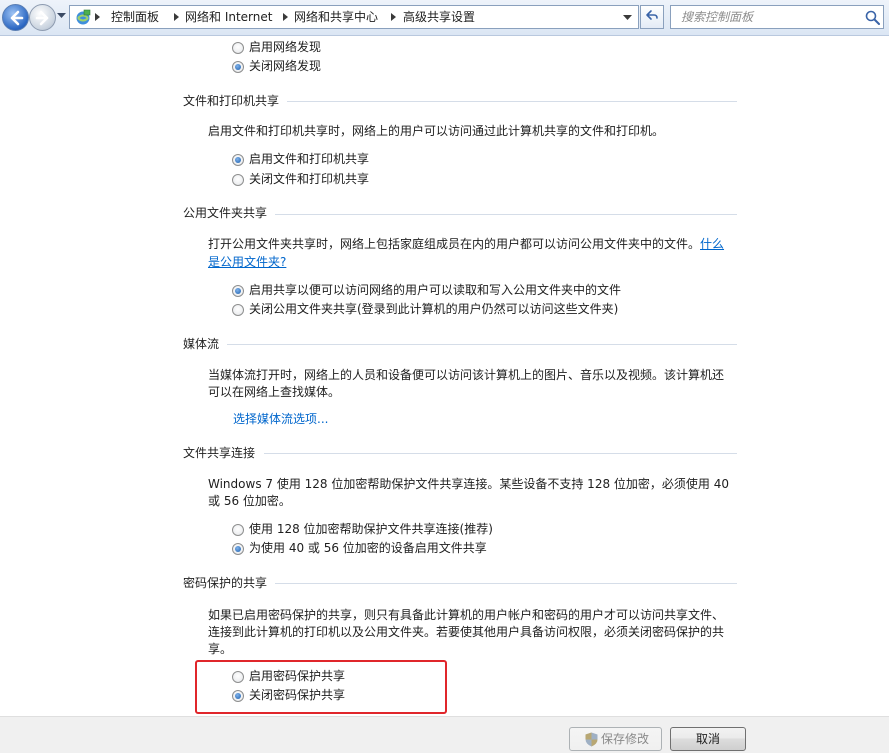  I want to click on refresh-button, so click(652, 17).